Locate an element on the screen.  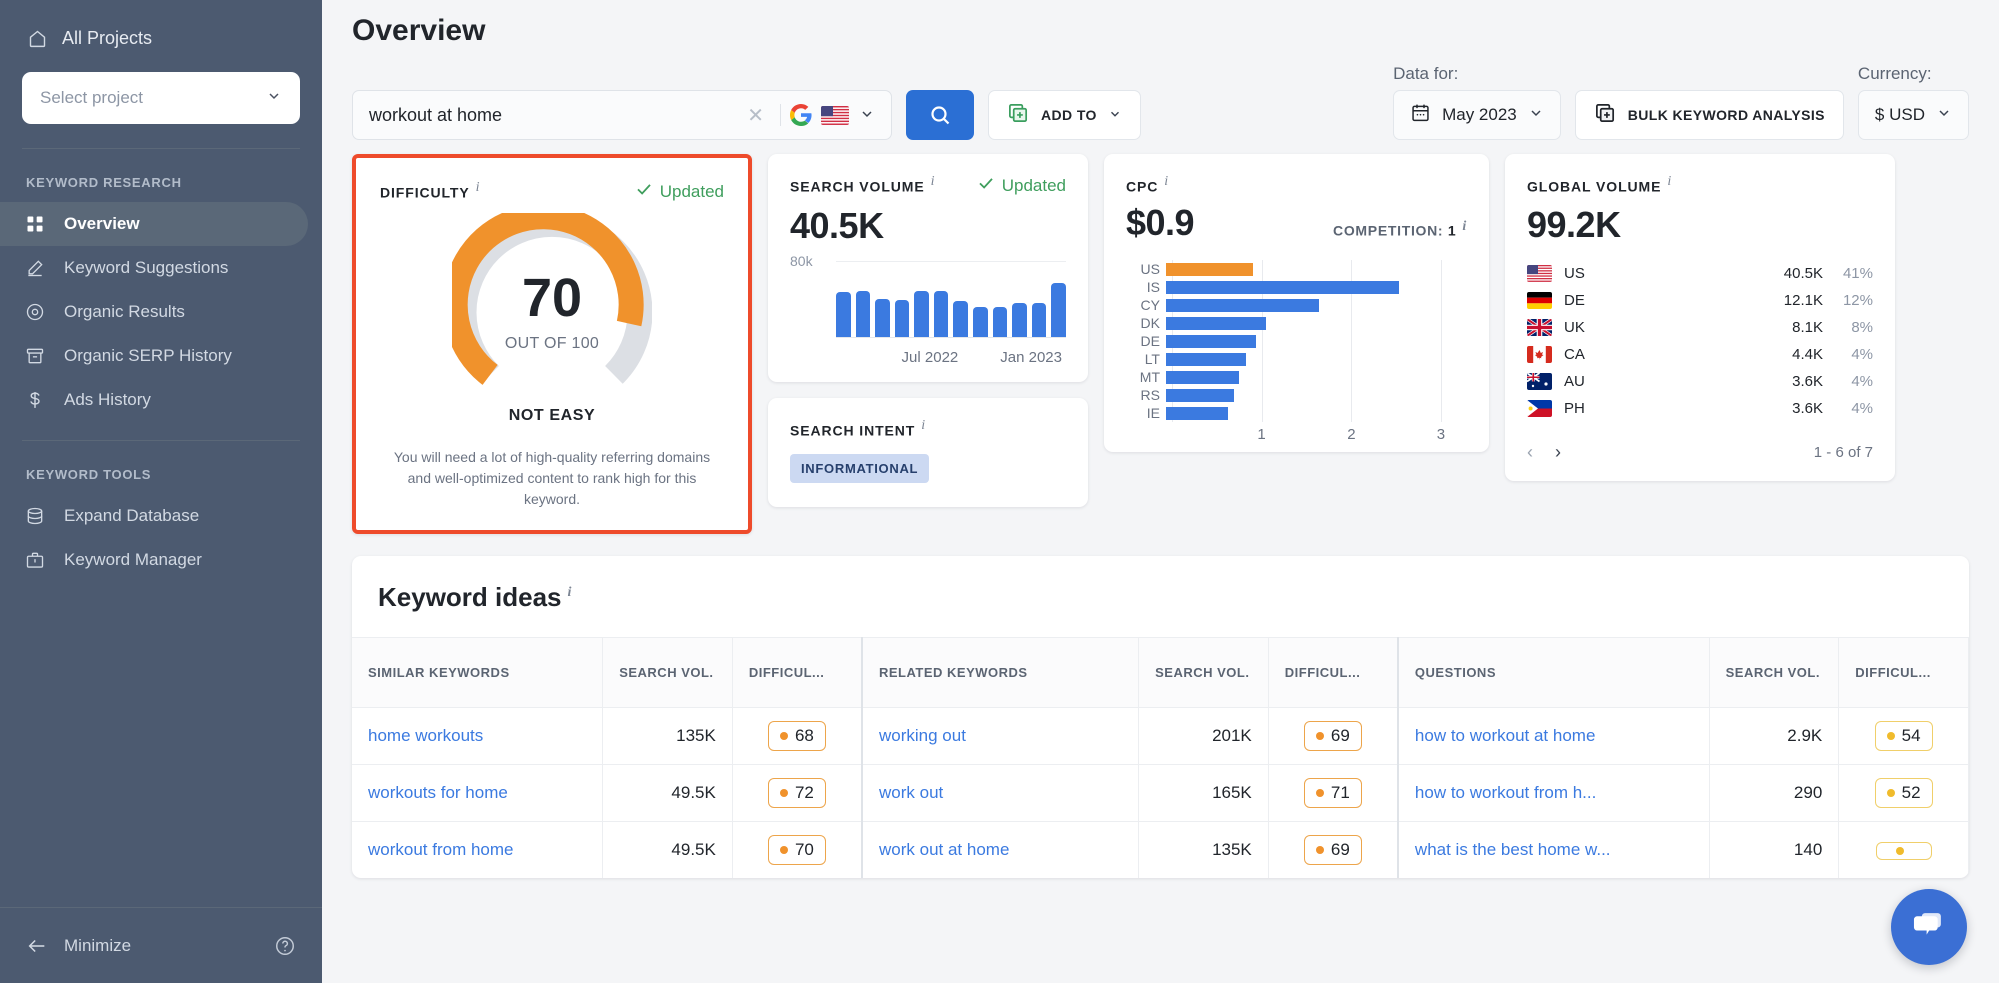
question-link: how to workout at home is located at coordinates (1553, 736).